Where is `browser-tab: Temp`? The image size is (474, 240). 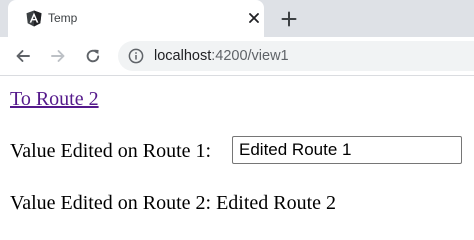
browser-tab: Temp is located at coordinates (136, 18).